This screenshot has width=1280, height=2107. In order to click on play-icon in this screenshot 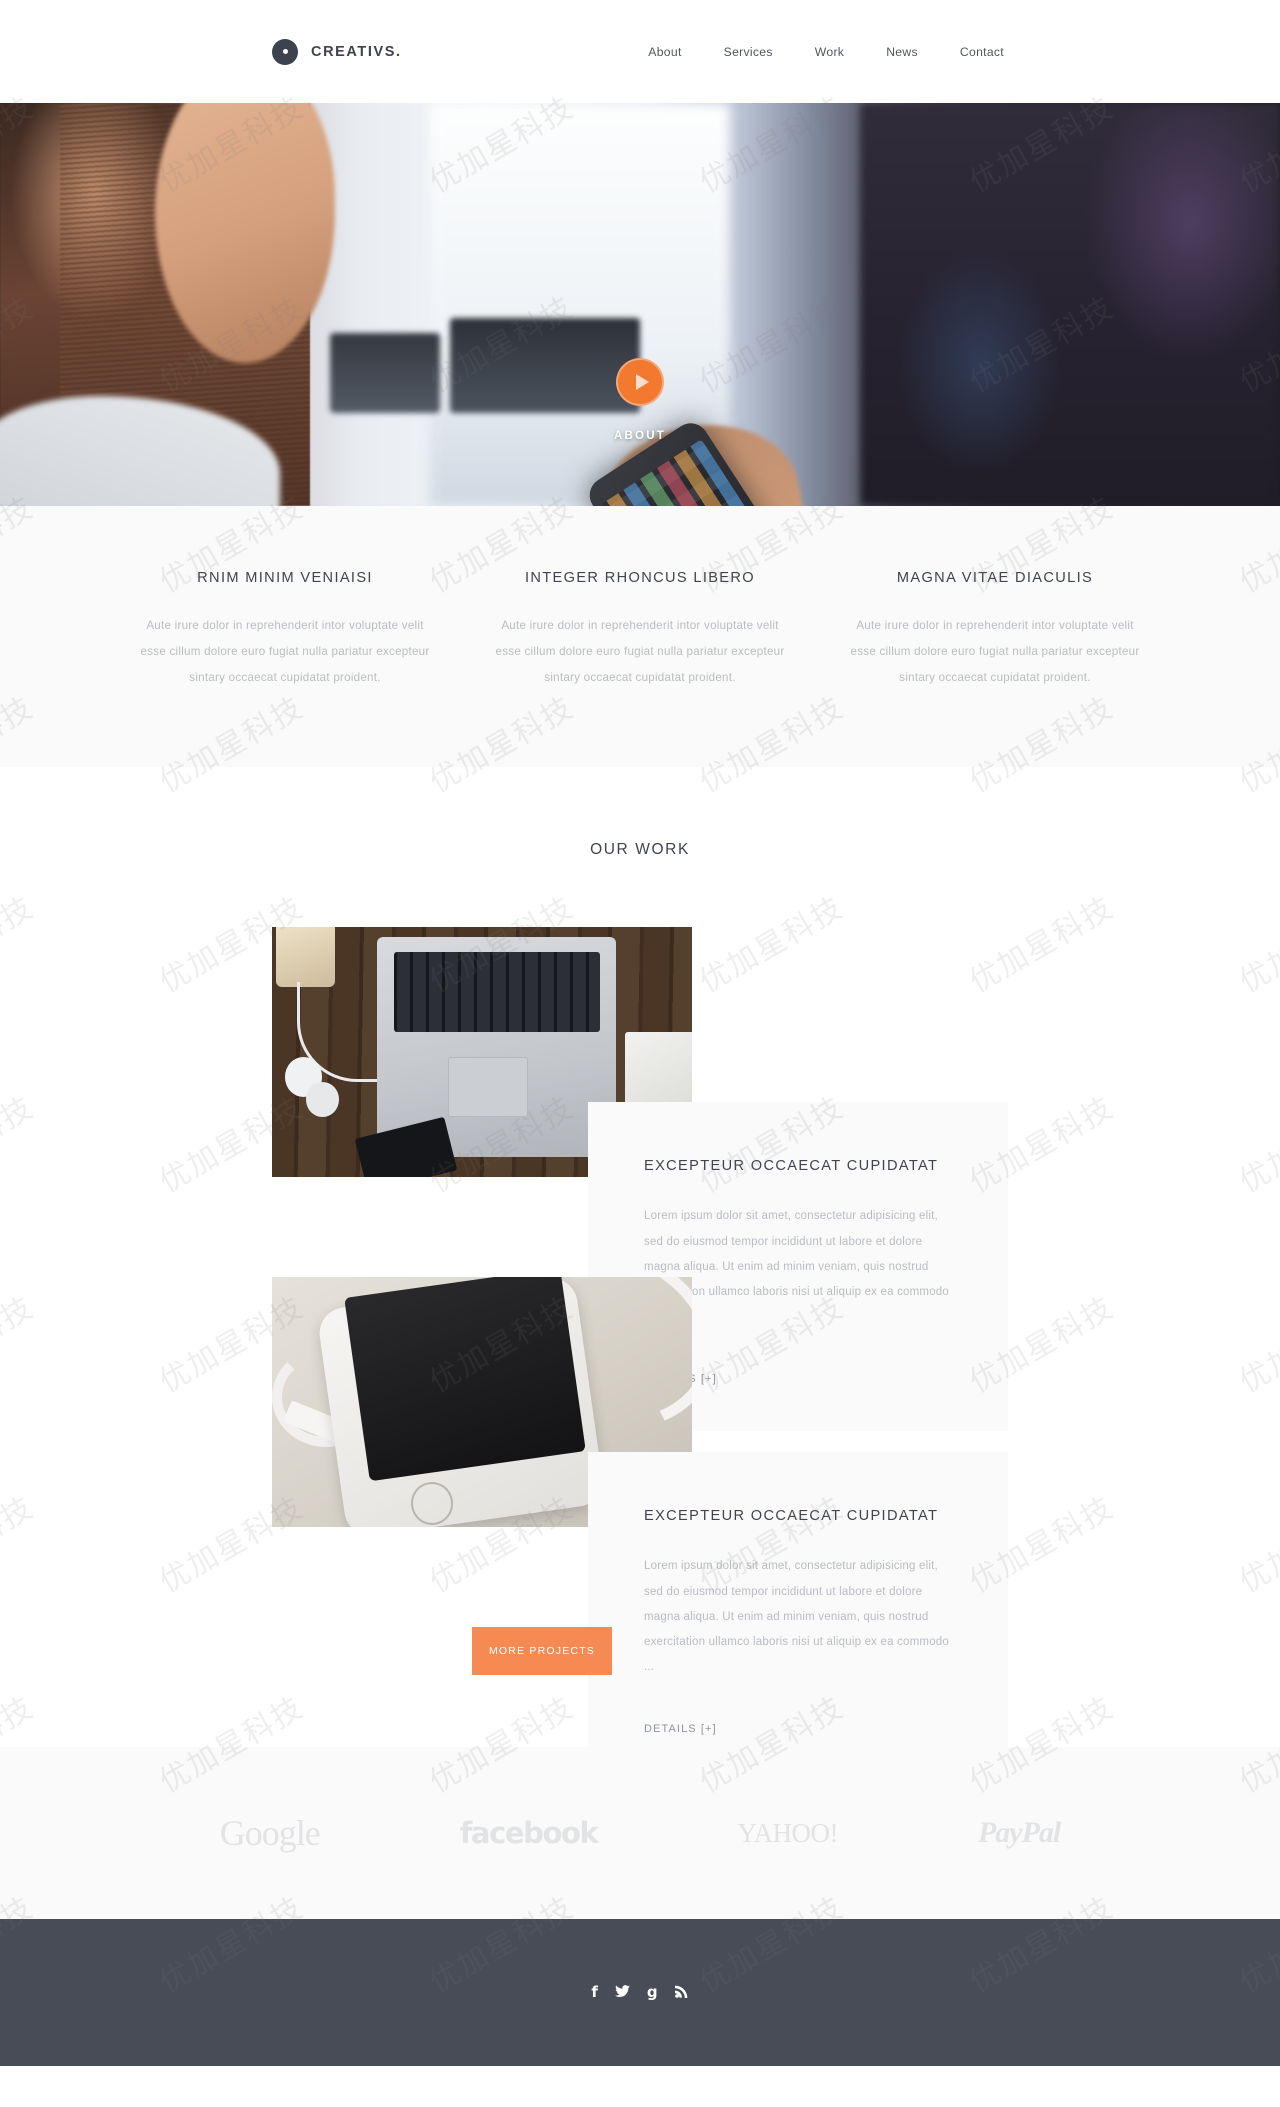, I will do `click(640, 382)`.